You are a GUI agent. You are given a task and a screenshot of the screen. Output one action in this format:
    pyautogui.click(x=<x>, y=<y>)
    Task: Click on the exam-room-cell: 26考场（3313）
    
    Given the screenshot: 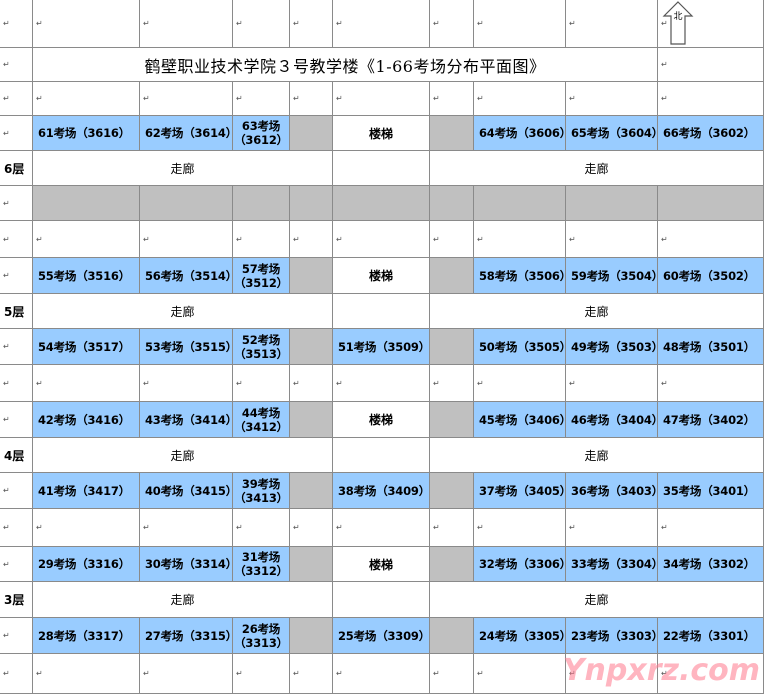 What is the action you would take?
    pyautogui.click(x=261, y=636)
    